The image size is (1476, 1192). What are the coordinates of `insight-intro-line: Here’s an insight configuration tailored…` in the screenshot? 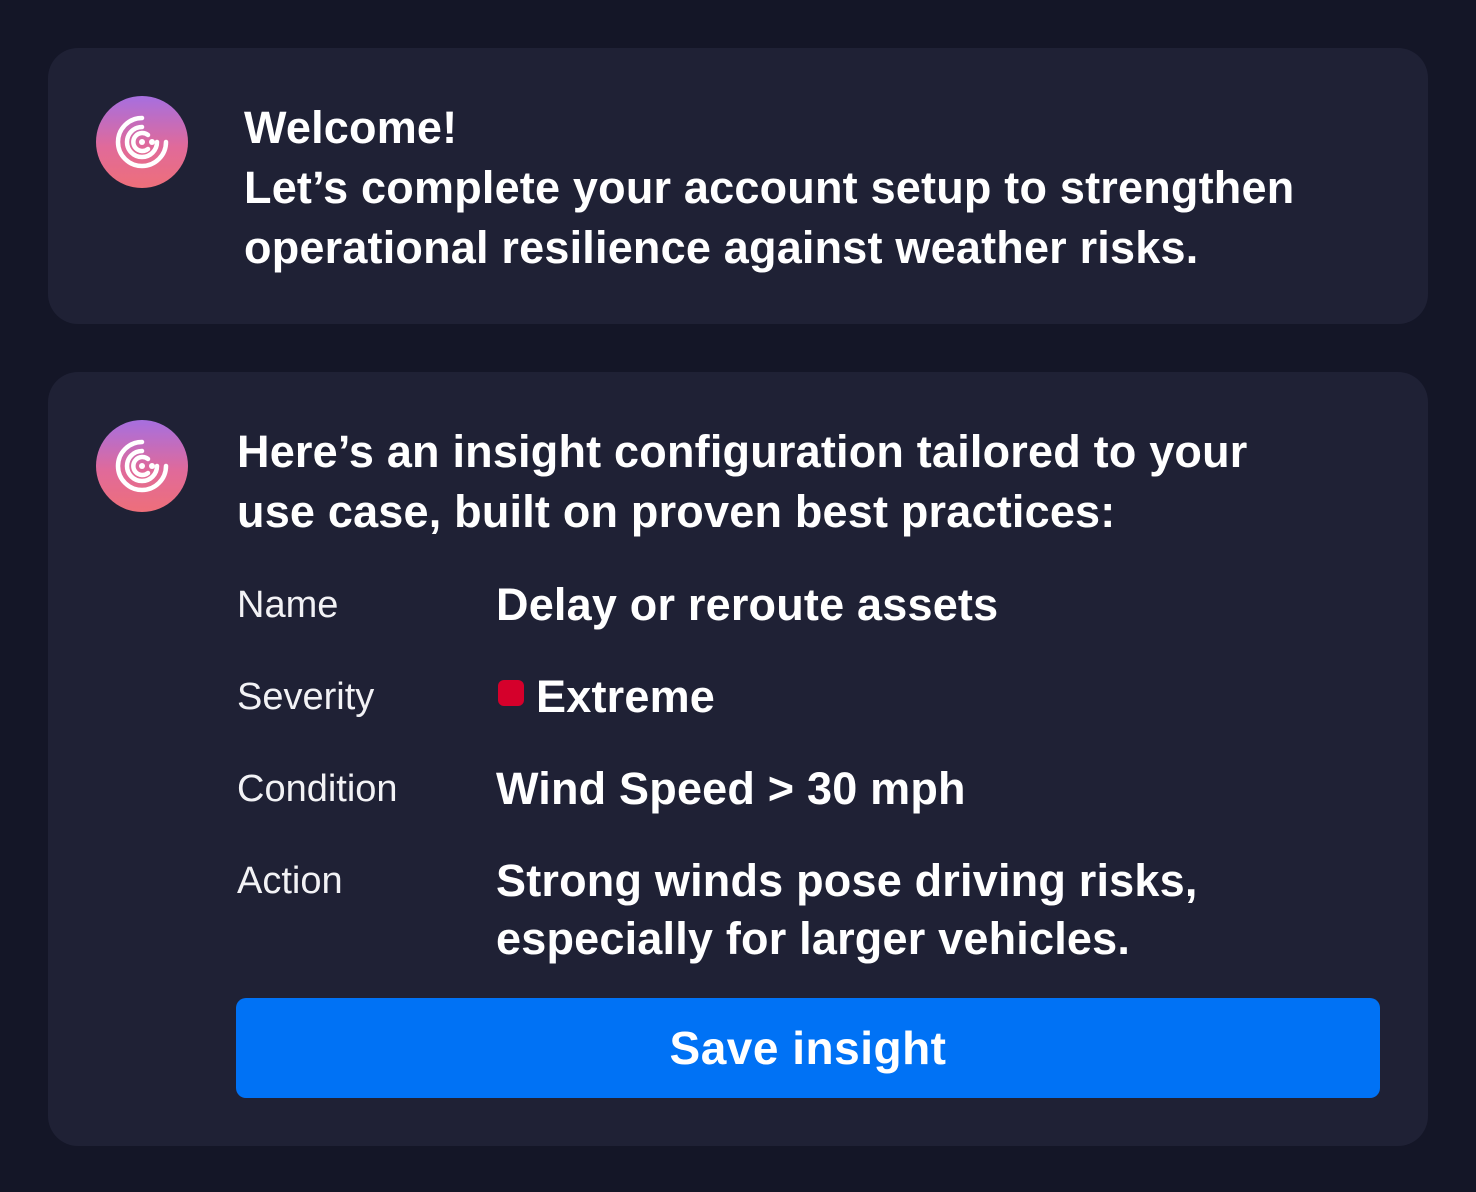 It's located at (742, 451).